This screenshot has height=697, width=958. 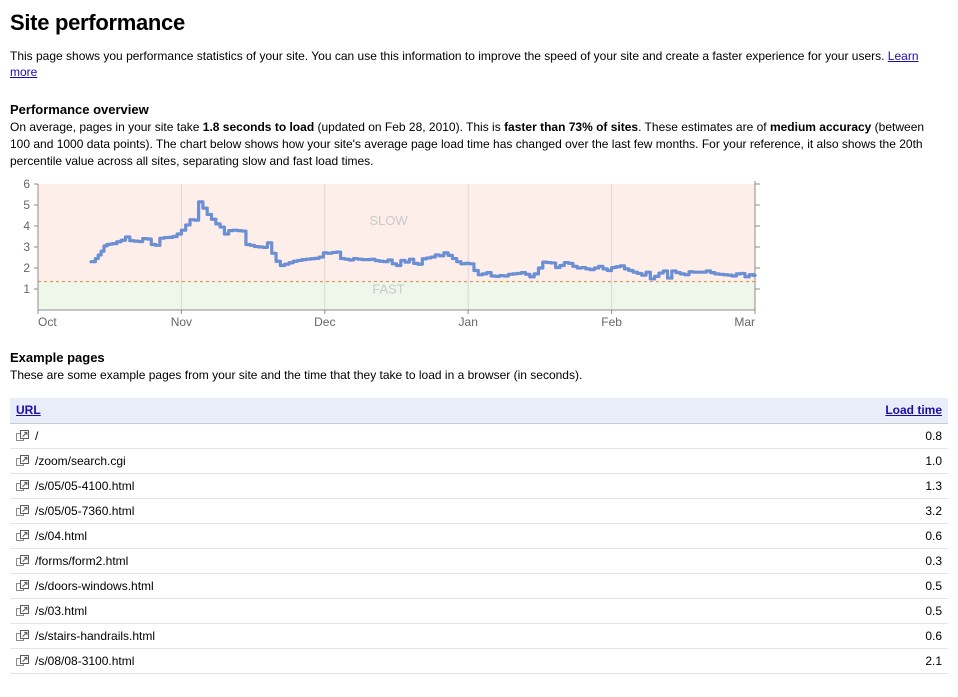 I want to click on sort-by-url-link: URL, so click(x=28, y=410).